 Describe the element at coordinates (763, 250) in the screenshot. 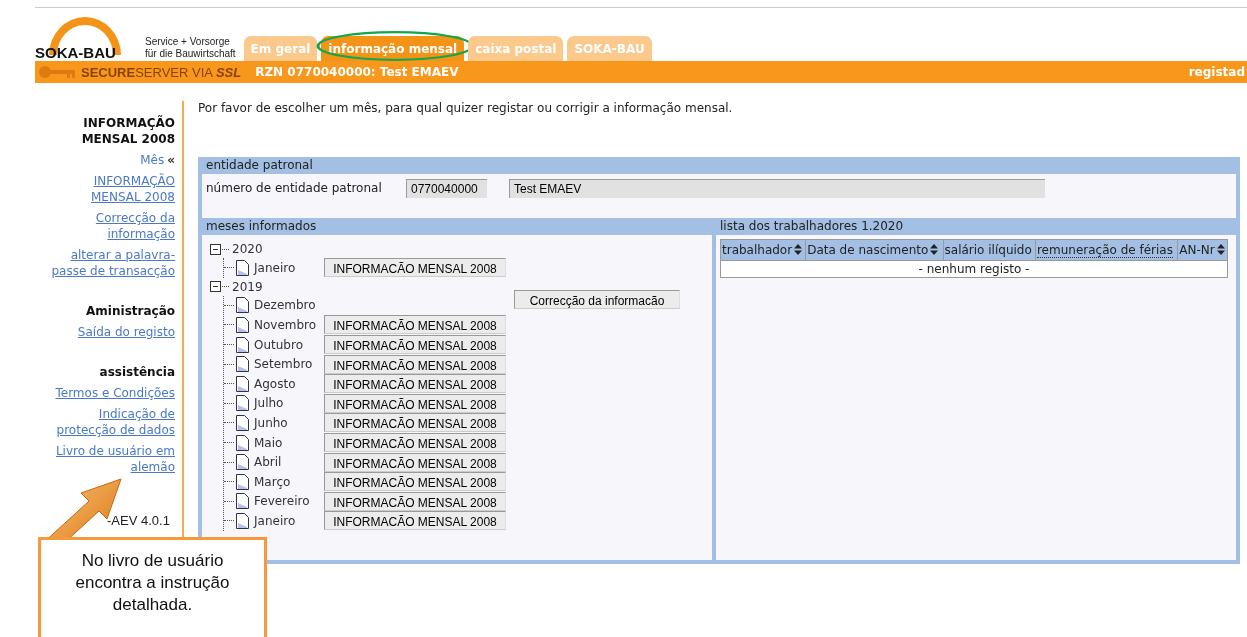

I see `column-header: trabalhador` at that location.